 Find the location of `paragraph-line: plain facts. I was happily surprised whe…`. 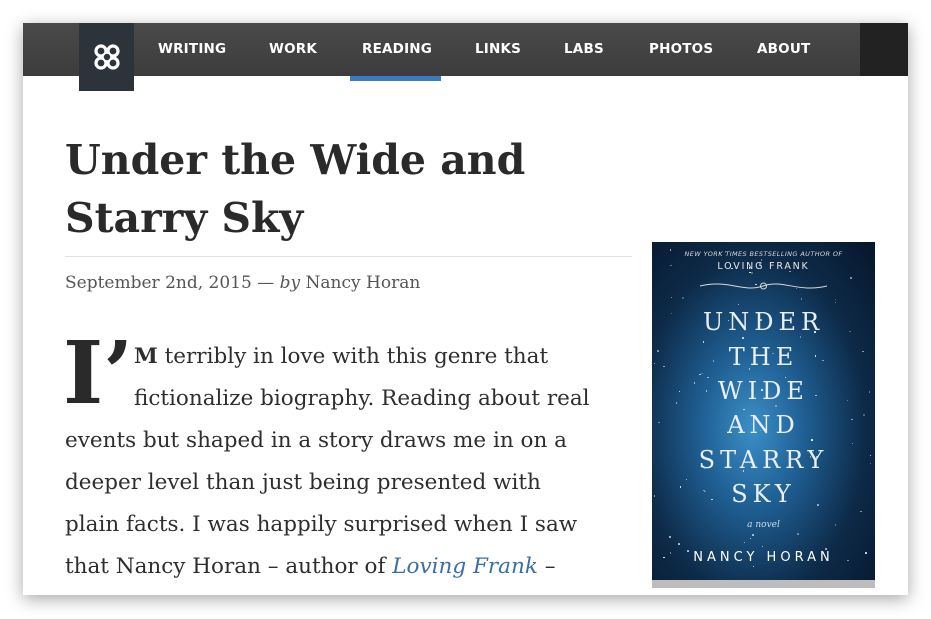

paragraph-line: plain facts. I was happily surprised whe… is located at coordinates (321, 524).